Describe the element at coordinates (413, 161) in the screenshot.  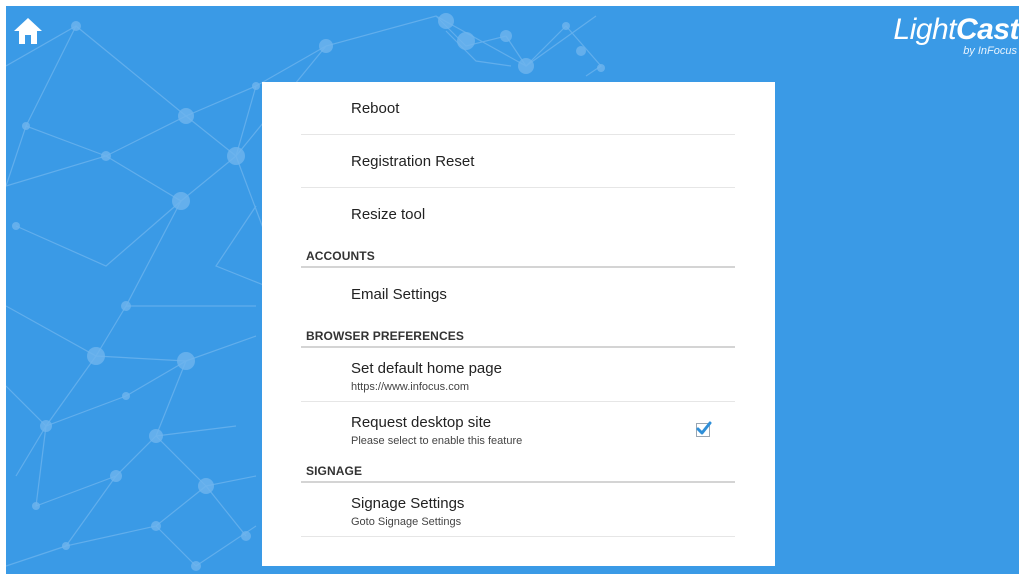
I see `item-title: Registration Reset` at that location.